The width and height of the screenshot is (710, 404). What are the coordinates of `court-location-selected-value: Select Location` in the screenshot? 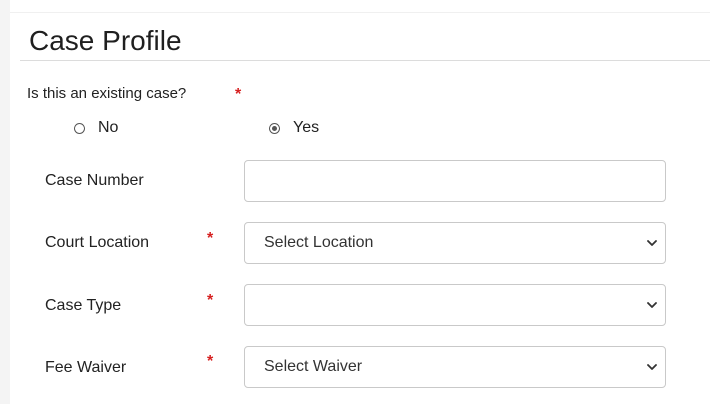 It's located at (319, 242).